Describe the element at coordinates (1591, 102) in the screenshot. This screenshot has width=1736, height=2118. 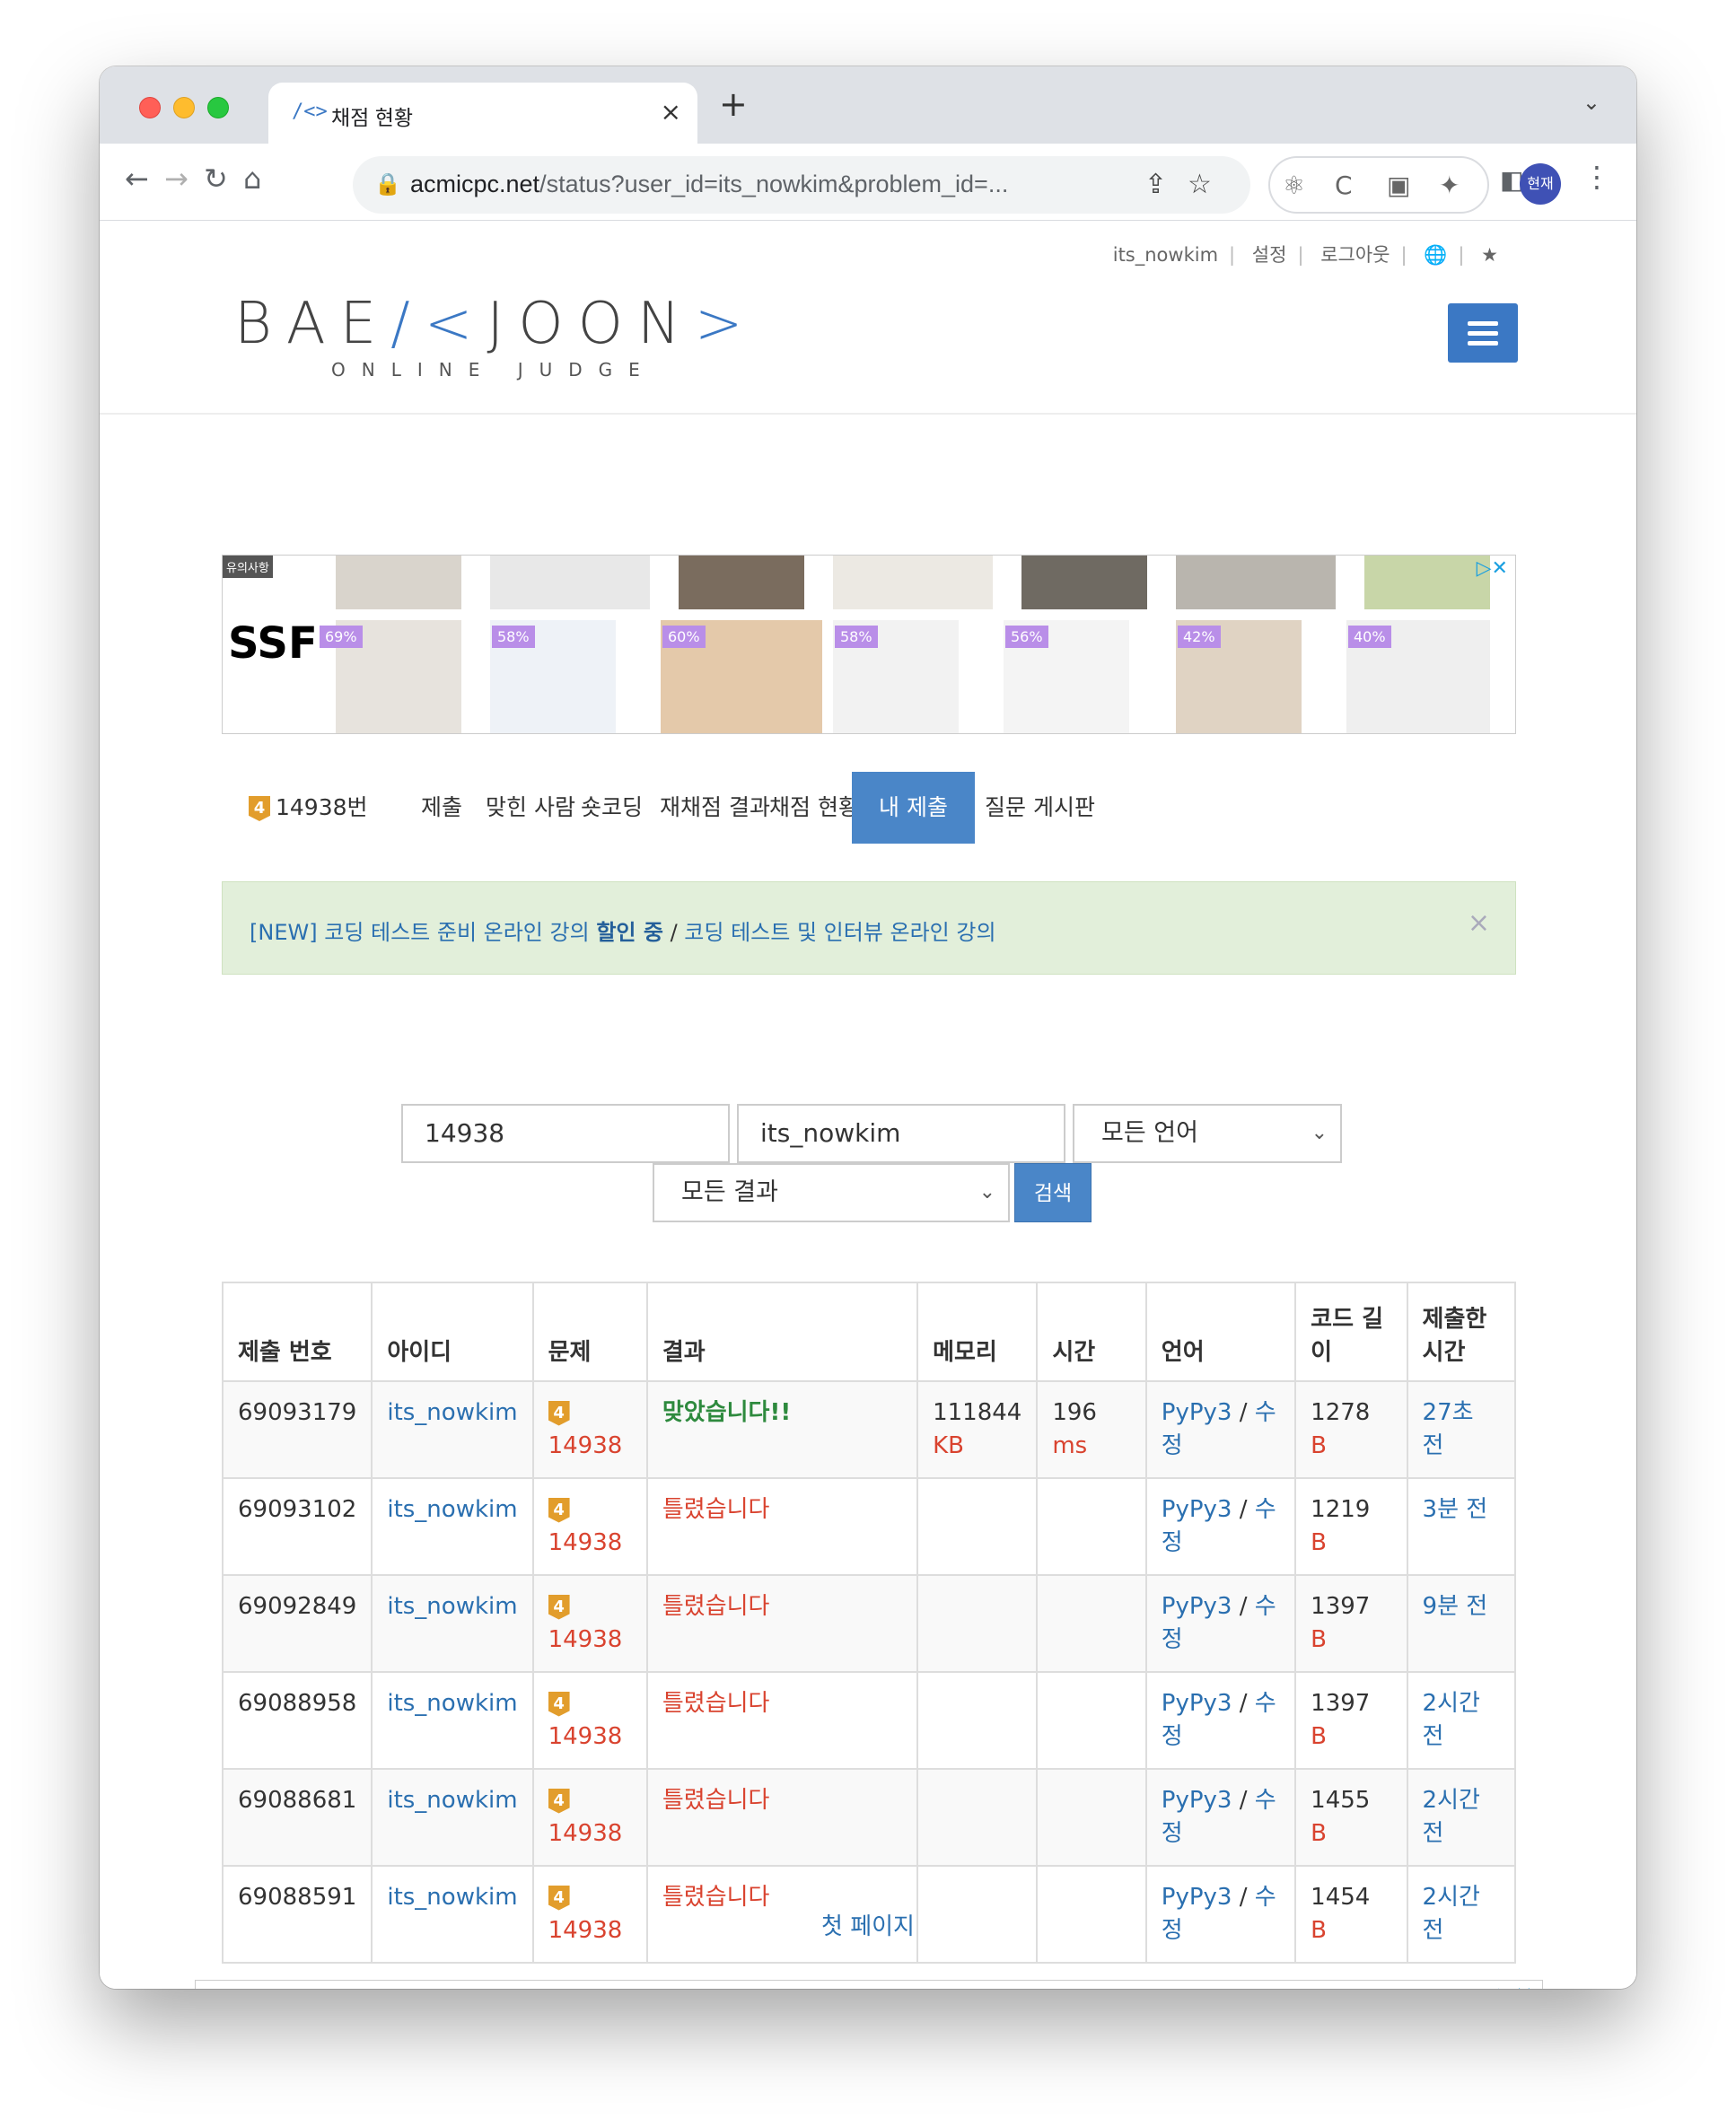
I see `tab-search-chevron-icon: ⌄` at that location.